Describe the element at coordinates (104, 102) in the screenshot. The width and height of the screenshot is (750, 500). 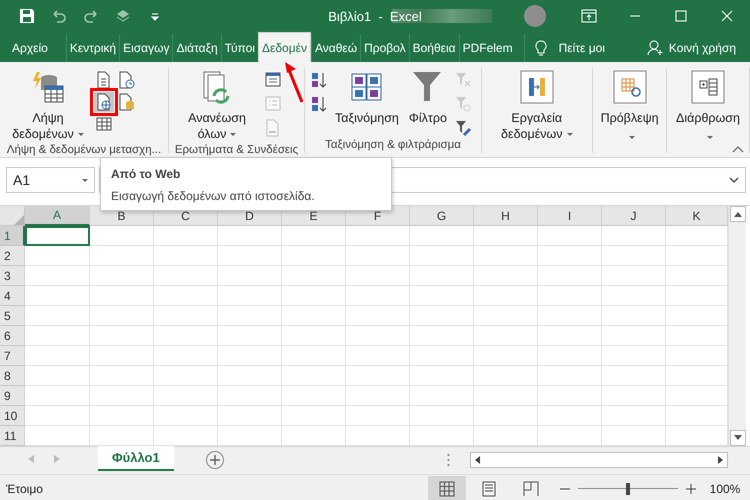
I see `ribbon-small-button` at that location.